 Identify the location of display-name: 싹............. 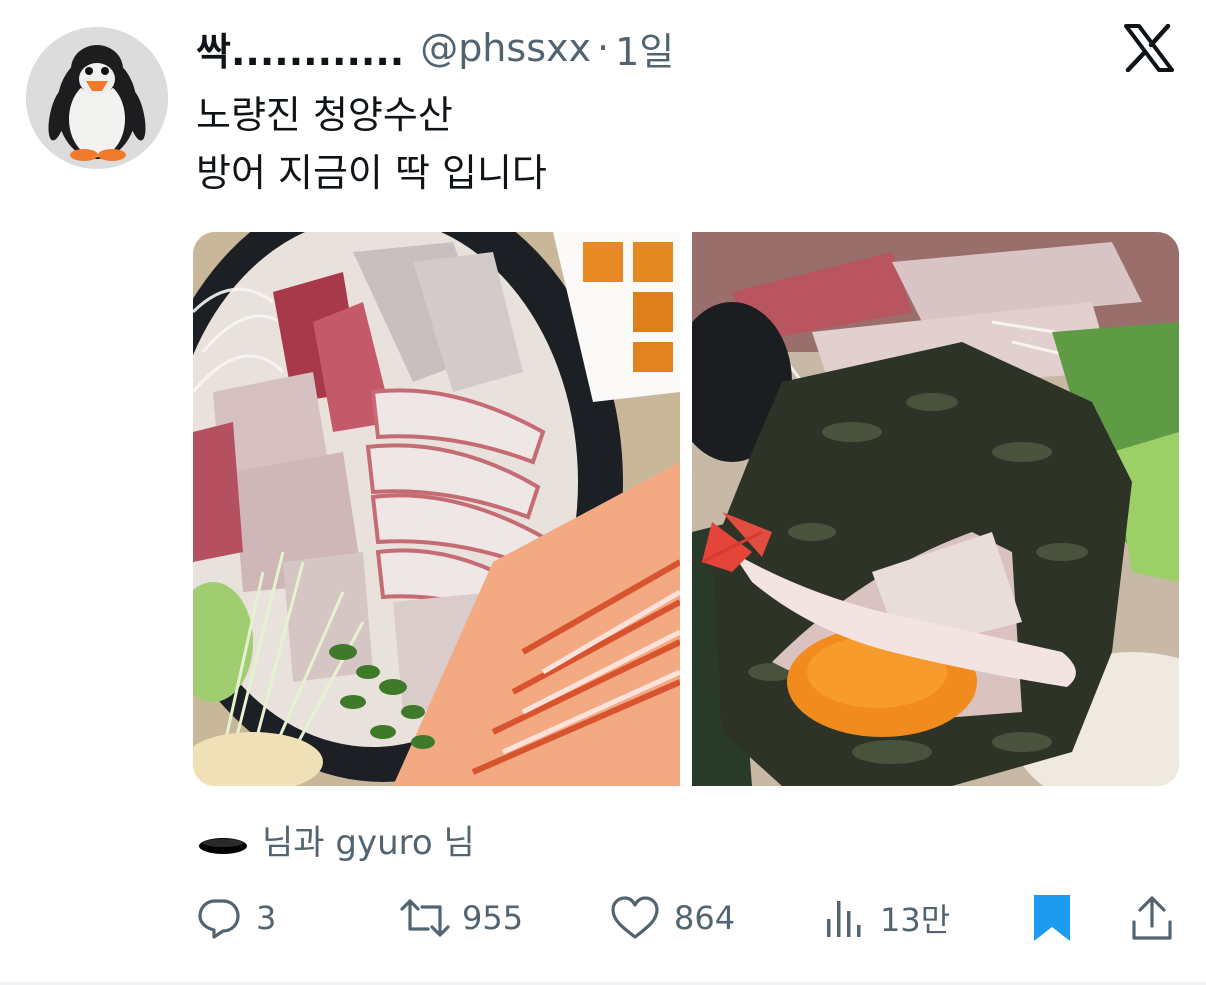
(300, 48).